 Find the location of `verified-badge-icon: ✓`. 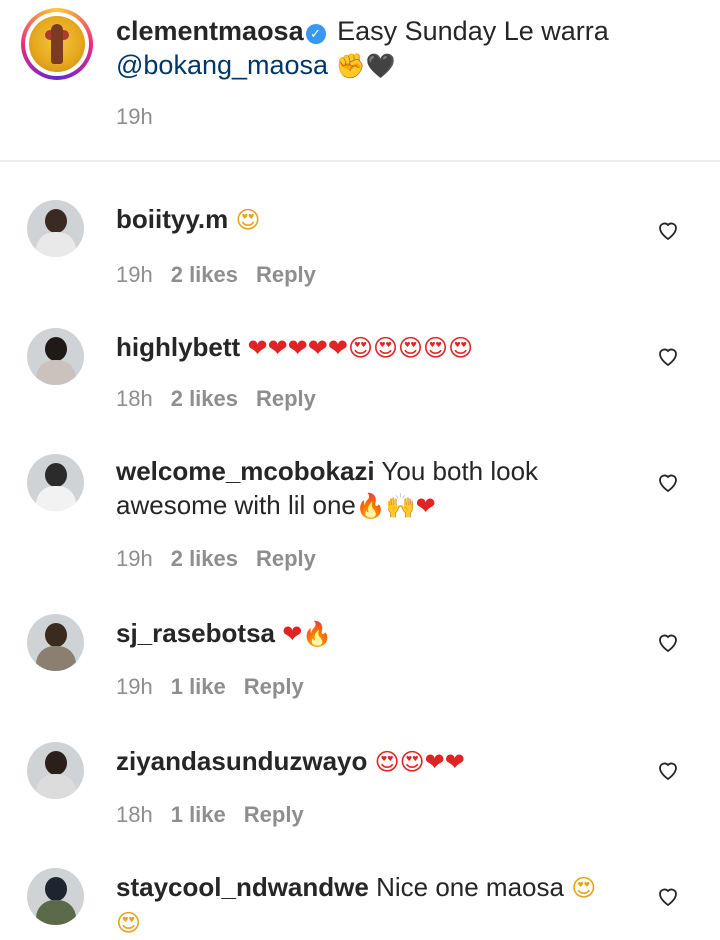

verified-badge-icon: ✓ is located at coordinates (315, 34).